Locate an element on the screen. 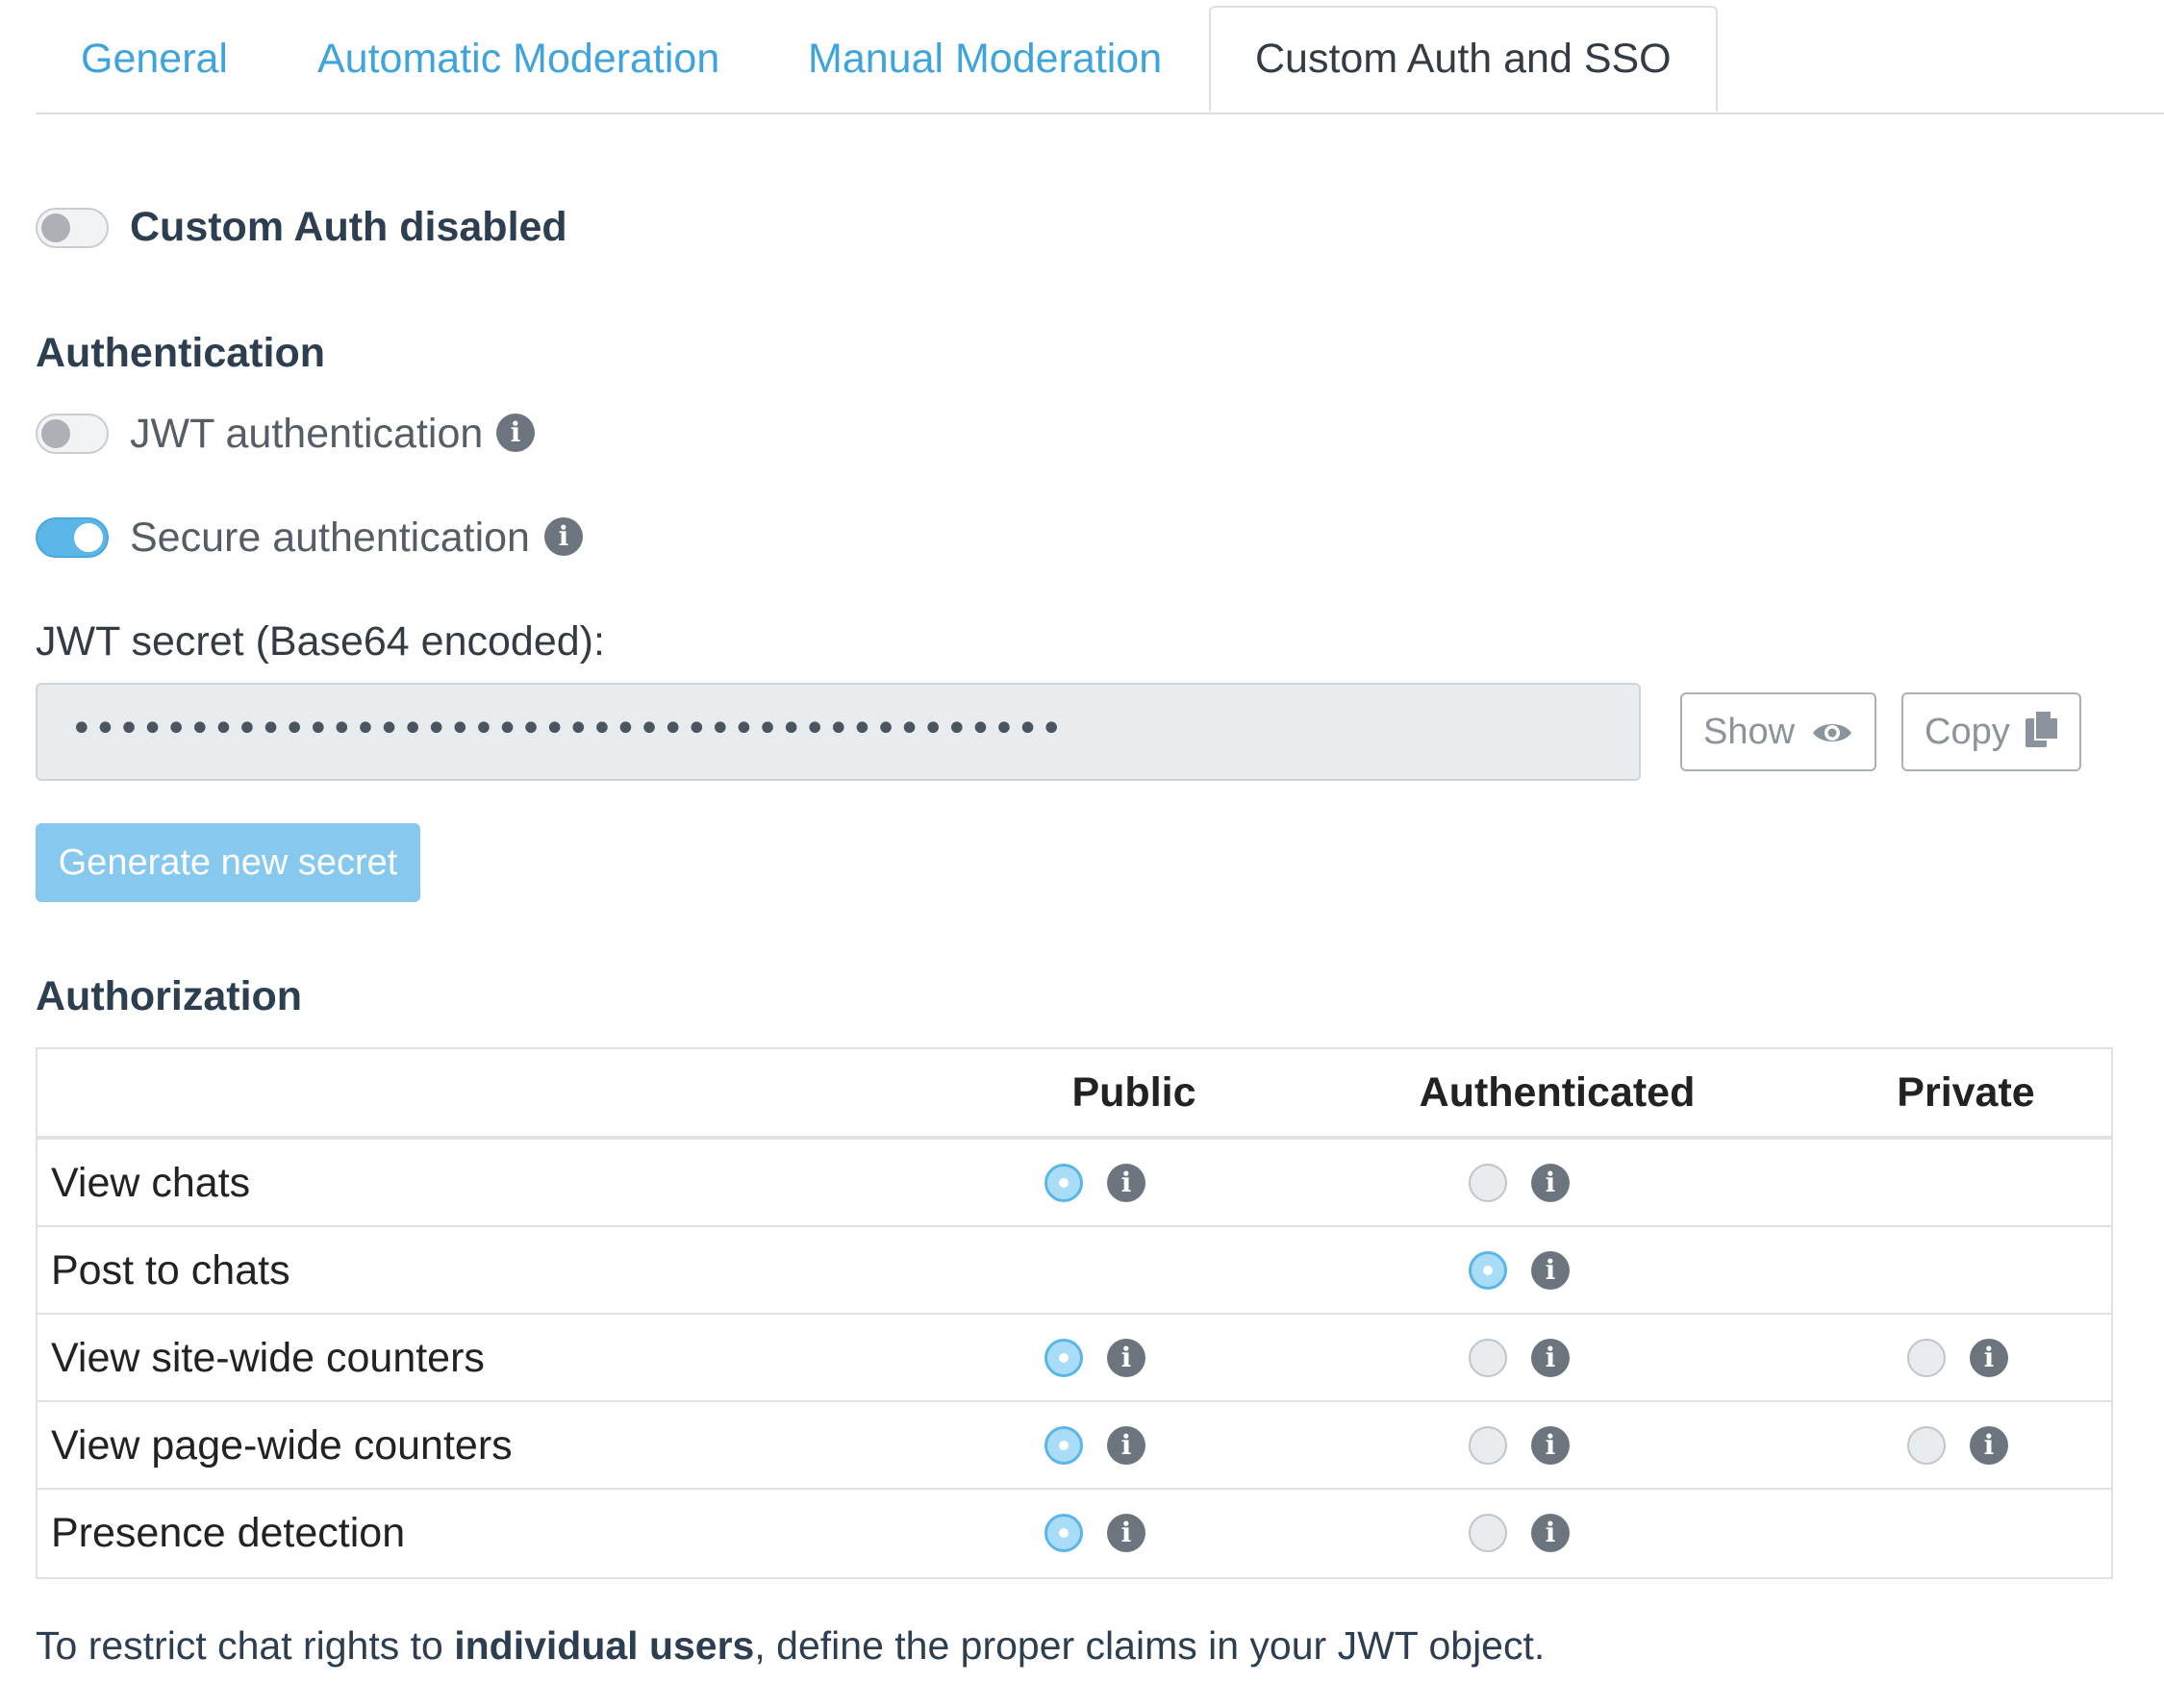 This screenshot has height=1708, width=2164. authorization-heading: Authorization is located at coordinates (169, 996).